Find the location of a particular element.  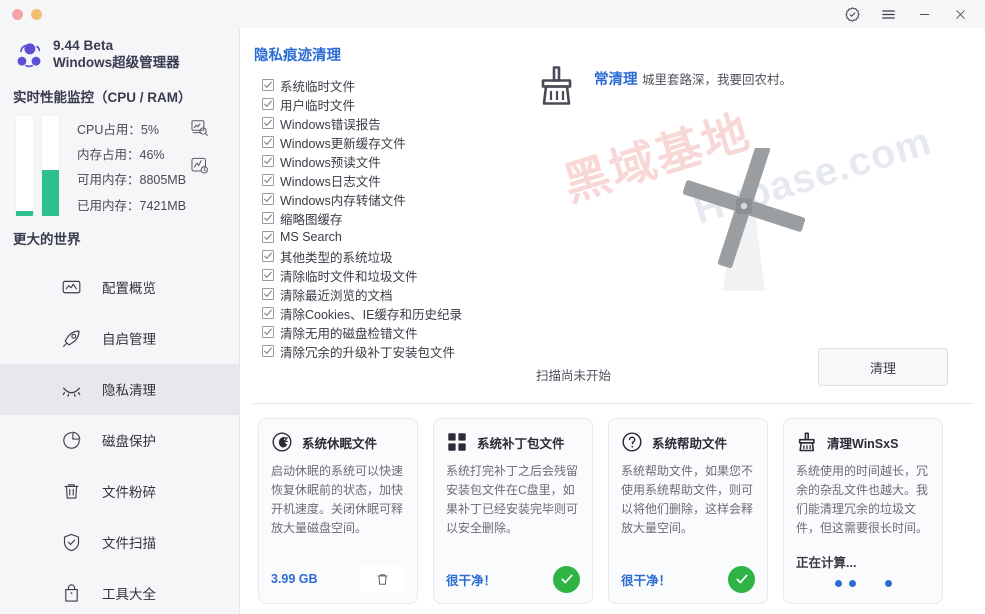

card-value: 3.99 GB is located at coordinates (294, 579).